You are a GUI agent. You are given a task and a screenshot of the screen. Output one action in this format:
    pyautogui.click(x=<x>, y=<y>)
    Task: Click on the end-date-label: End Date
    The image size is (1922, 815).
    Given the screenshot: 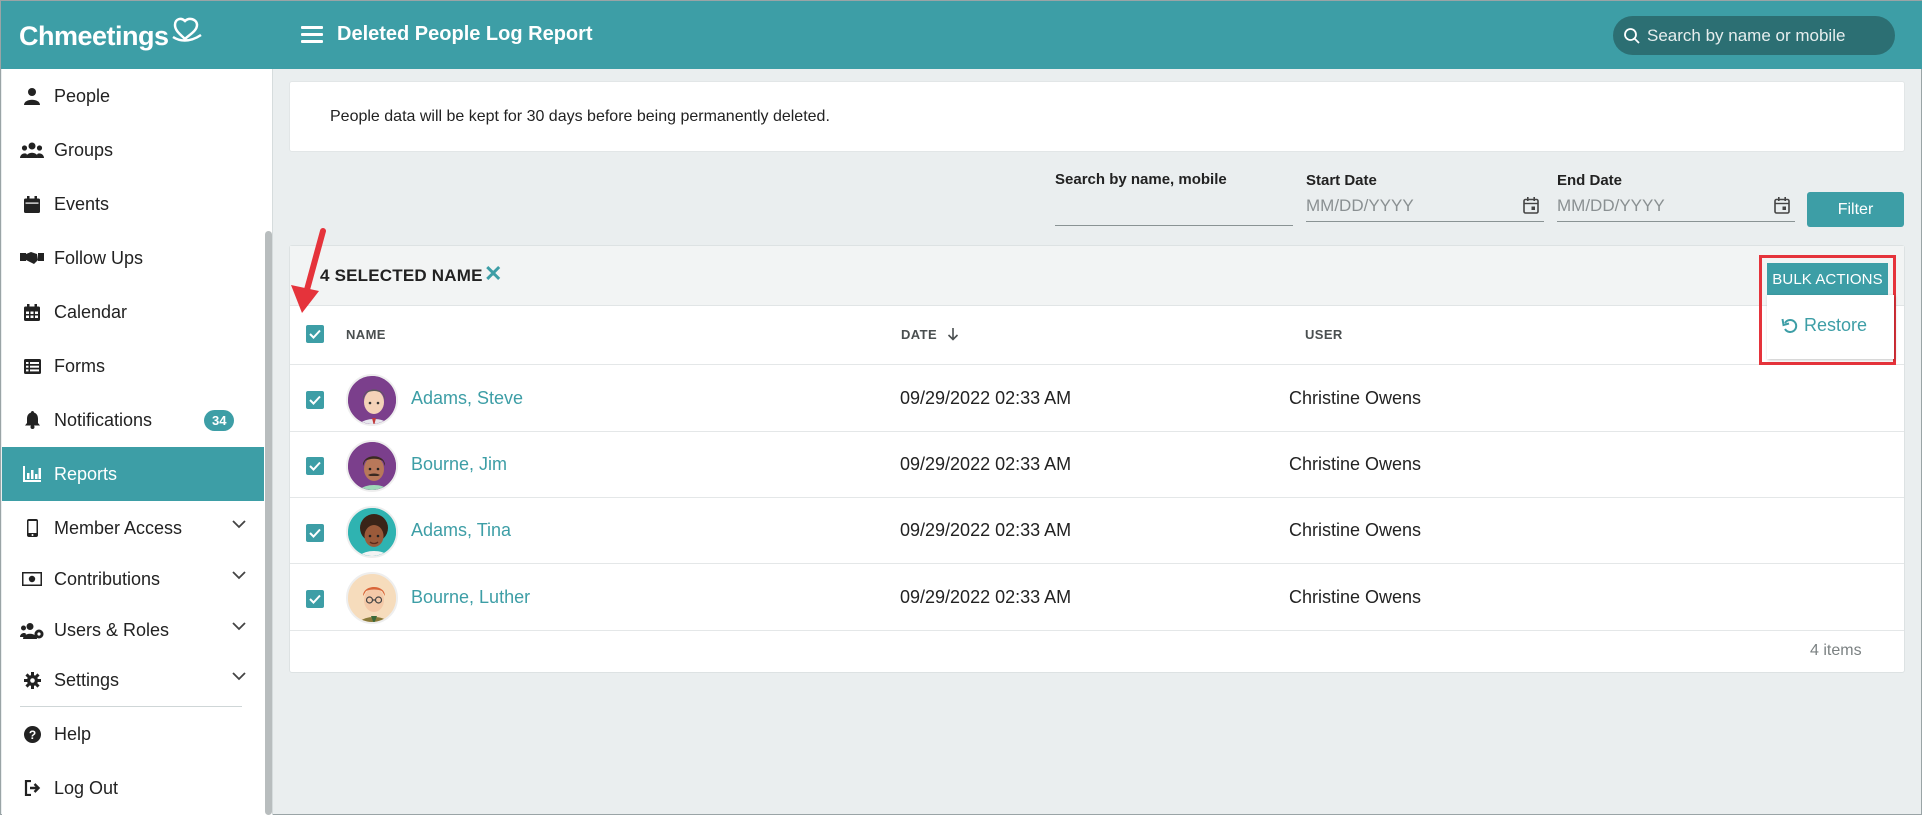 What is the action you would take?
    pyautogui.click(x=1590, y=180)
    